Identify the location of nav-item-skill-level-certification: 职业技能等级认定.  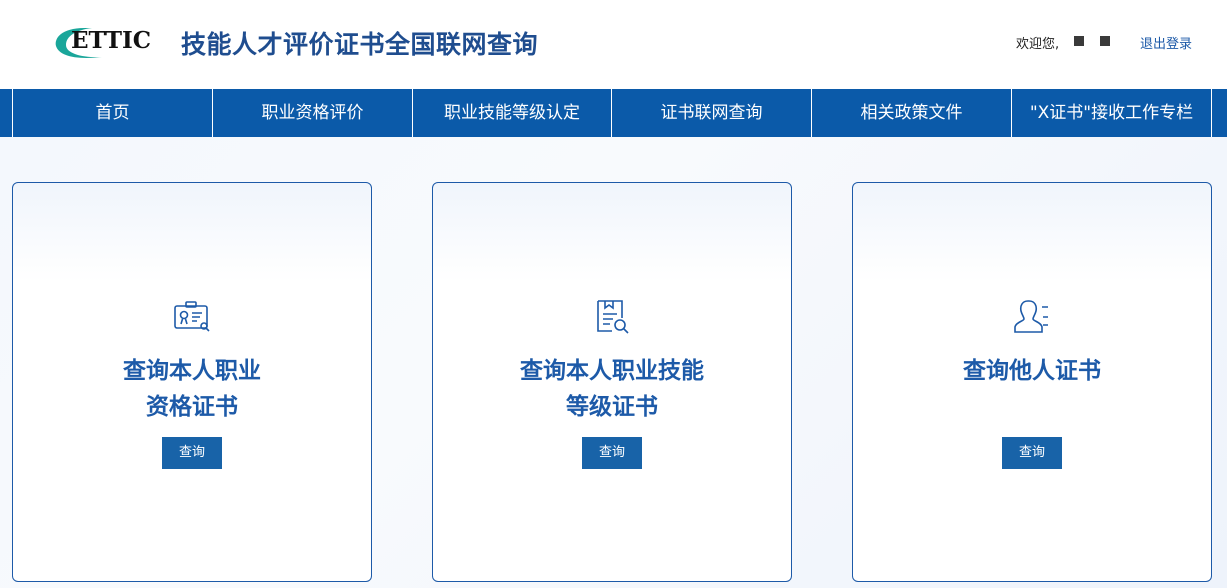
(511, 113).